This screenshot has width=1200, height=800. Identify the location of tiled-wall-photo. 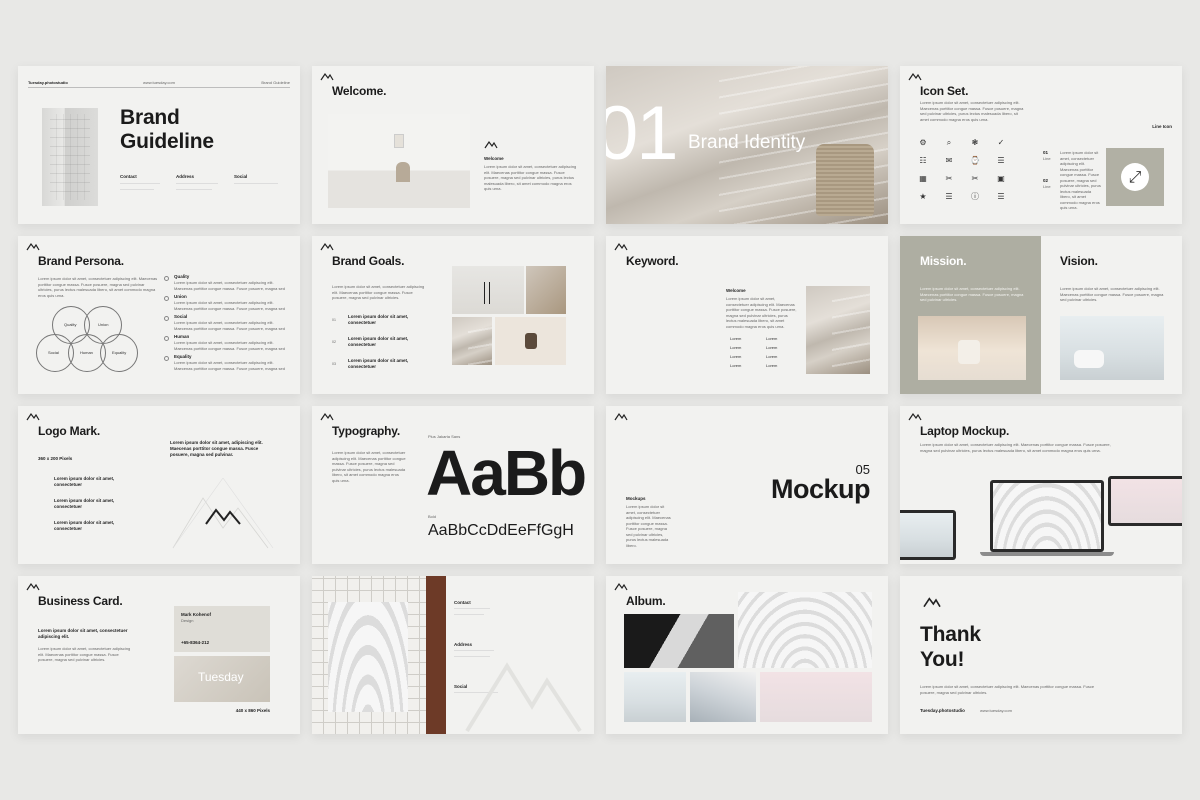
(369, 655).